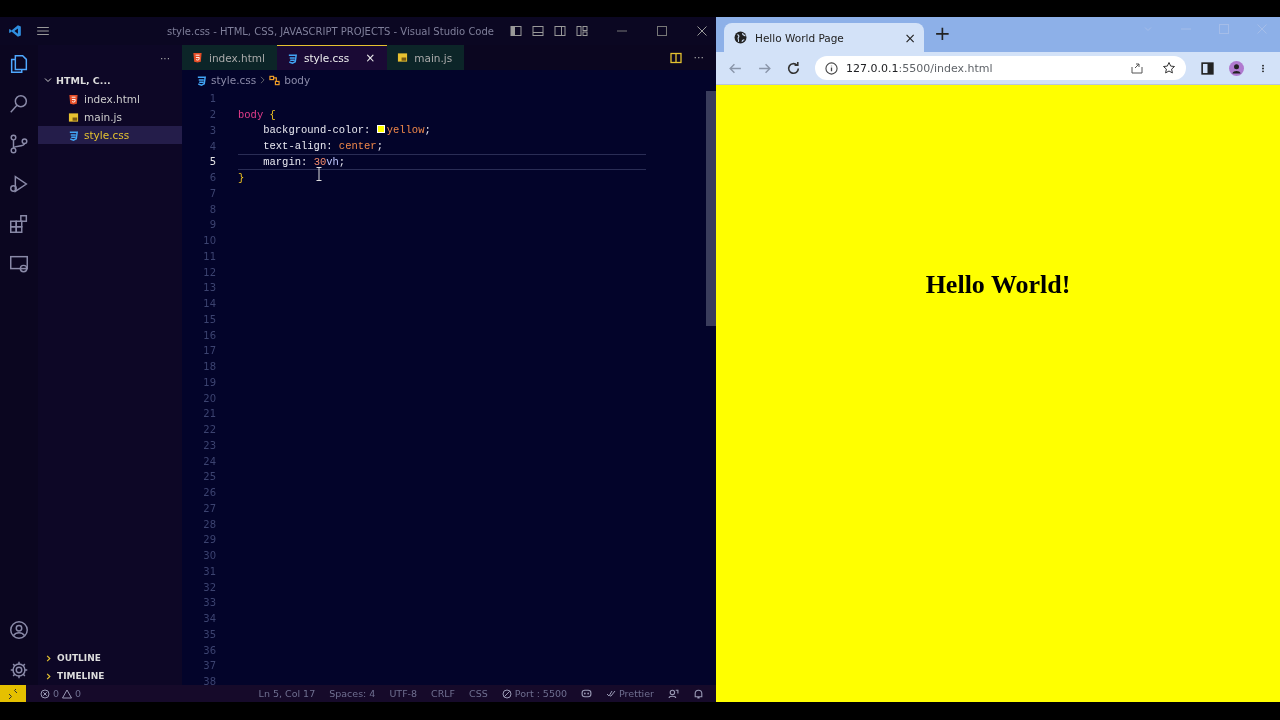  I want to click on line-number: 3, so click(212, 130).